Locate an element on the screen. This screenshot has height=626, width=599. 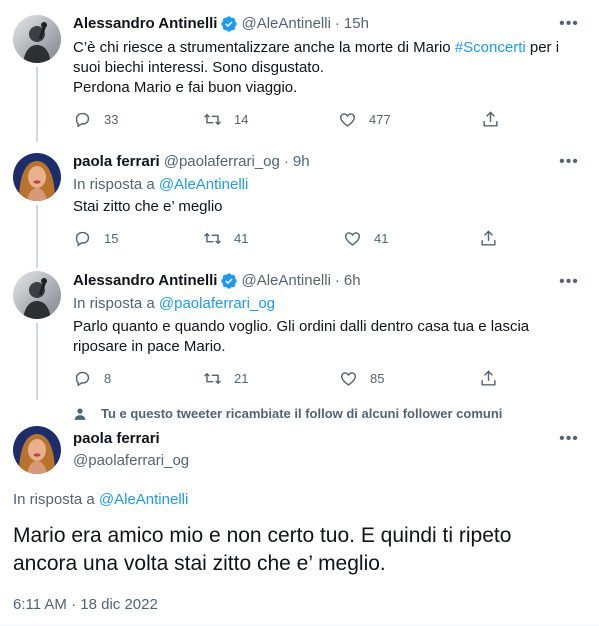
tweet-actions: 33 14 477 is located at coordinates (293, 120).